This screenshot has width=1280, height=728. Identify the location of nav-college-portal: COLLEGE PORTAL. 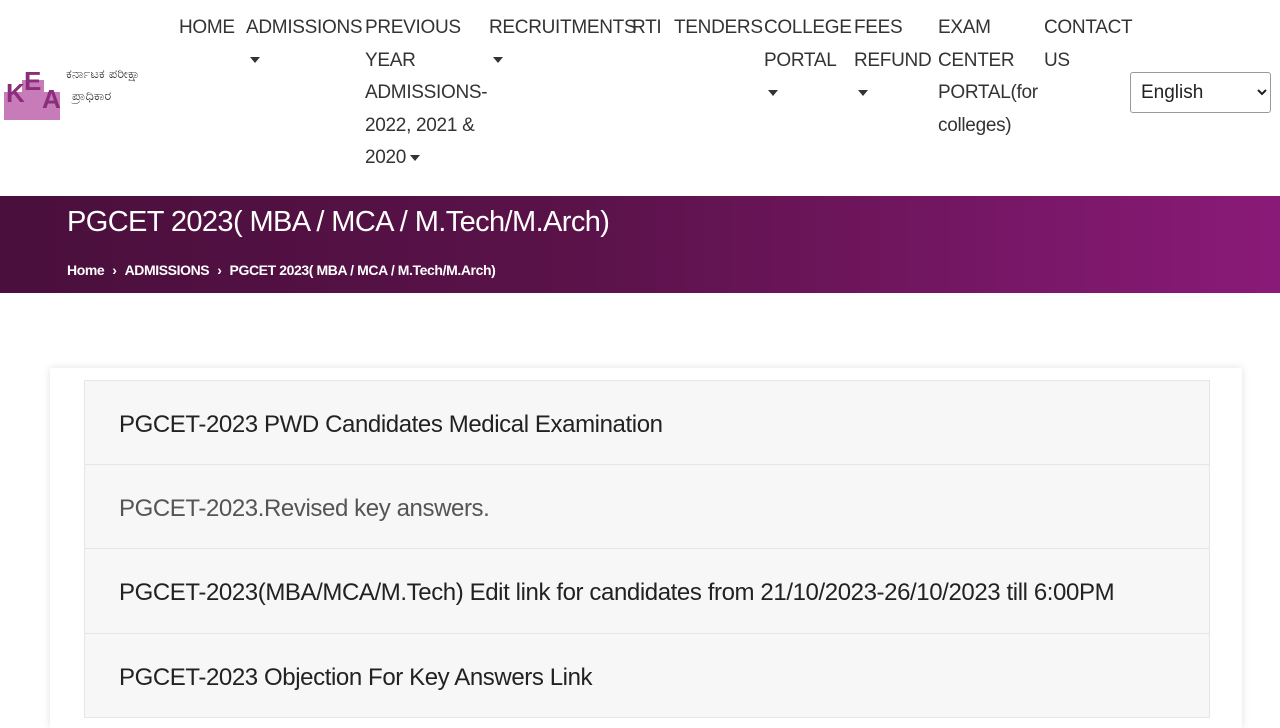
(808, 60).